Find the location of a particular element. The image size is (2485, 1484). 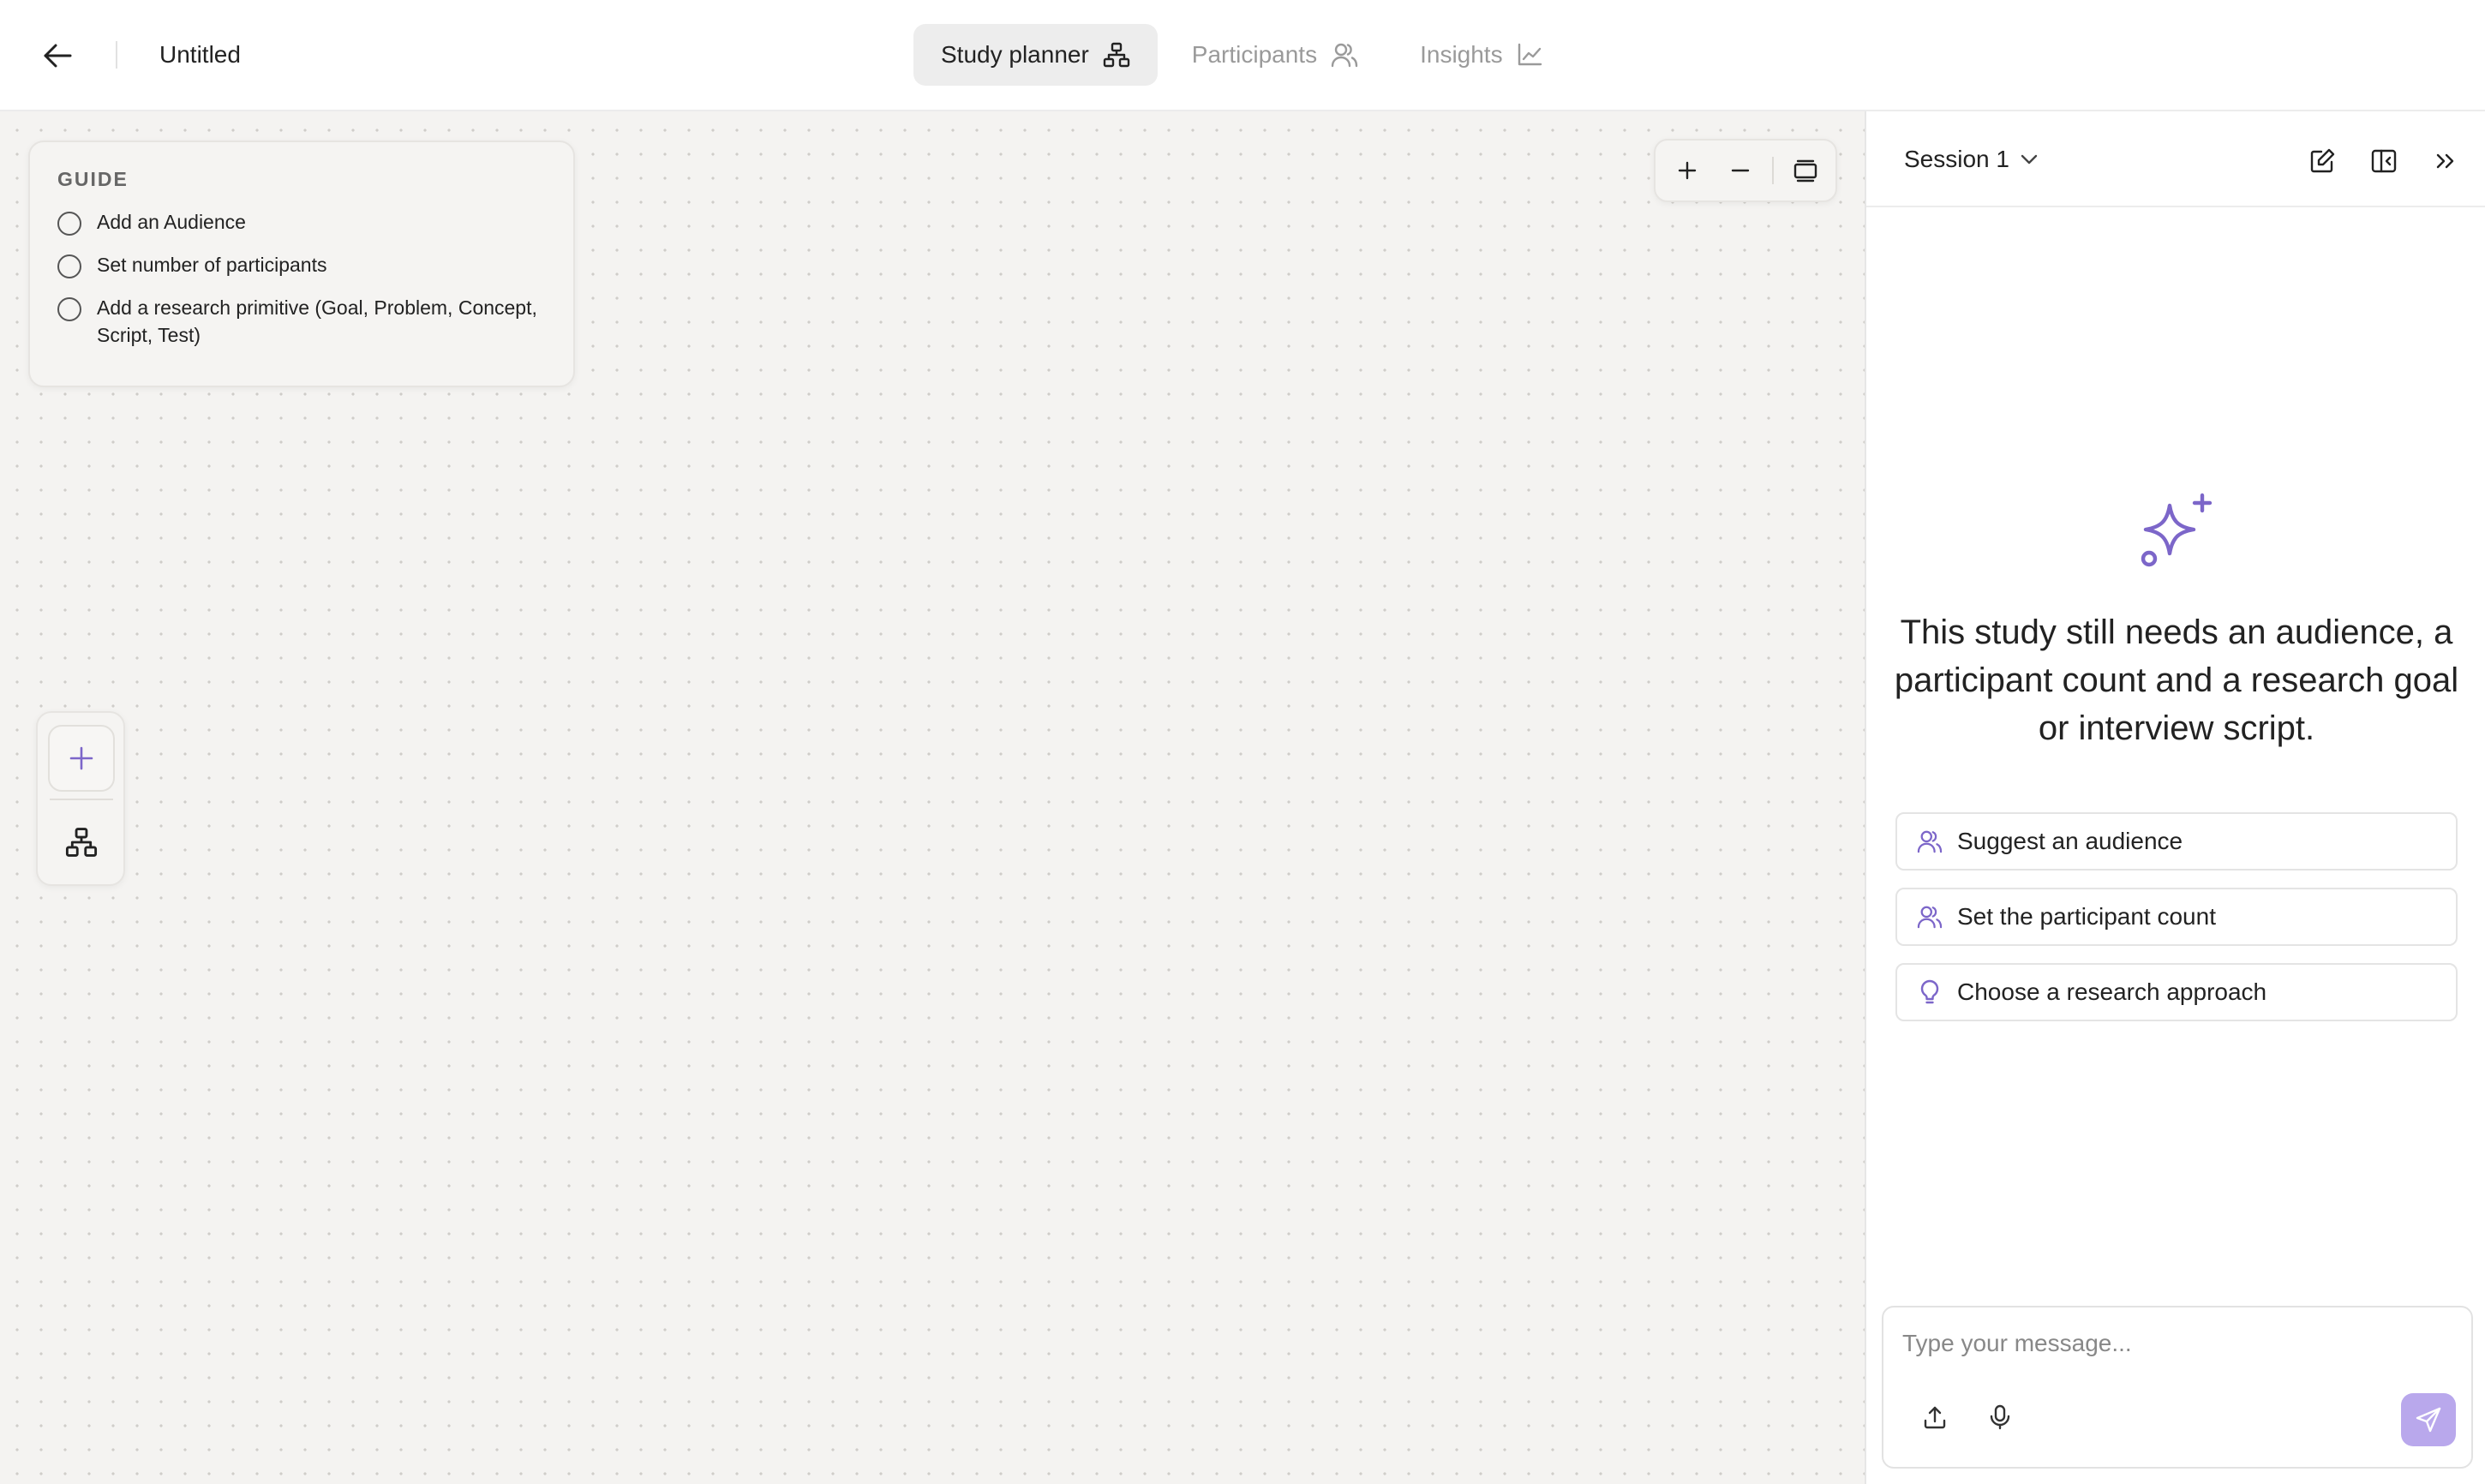

add-node-button is located at coordinates (81, 758).